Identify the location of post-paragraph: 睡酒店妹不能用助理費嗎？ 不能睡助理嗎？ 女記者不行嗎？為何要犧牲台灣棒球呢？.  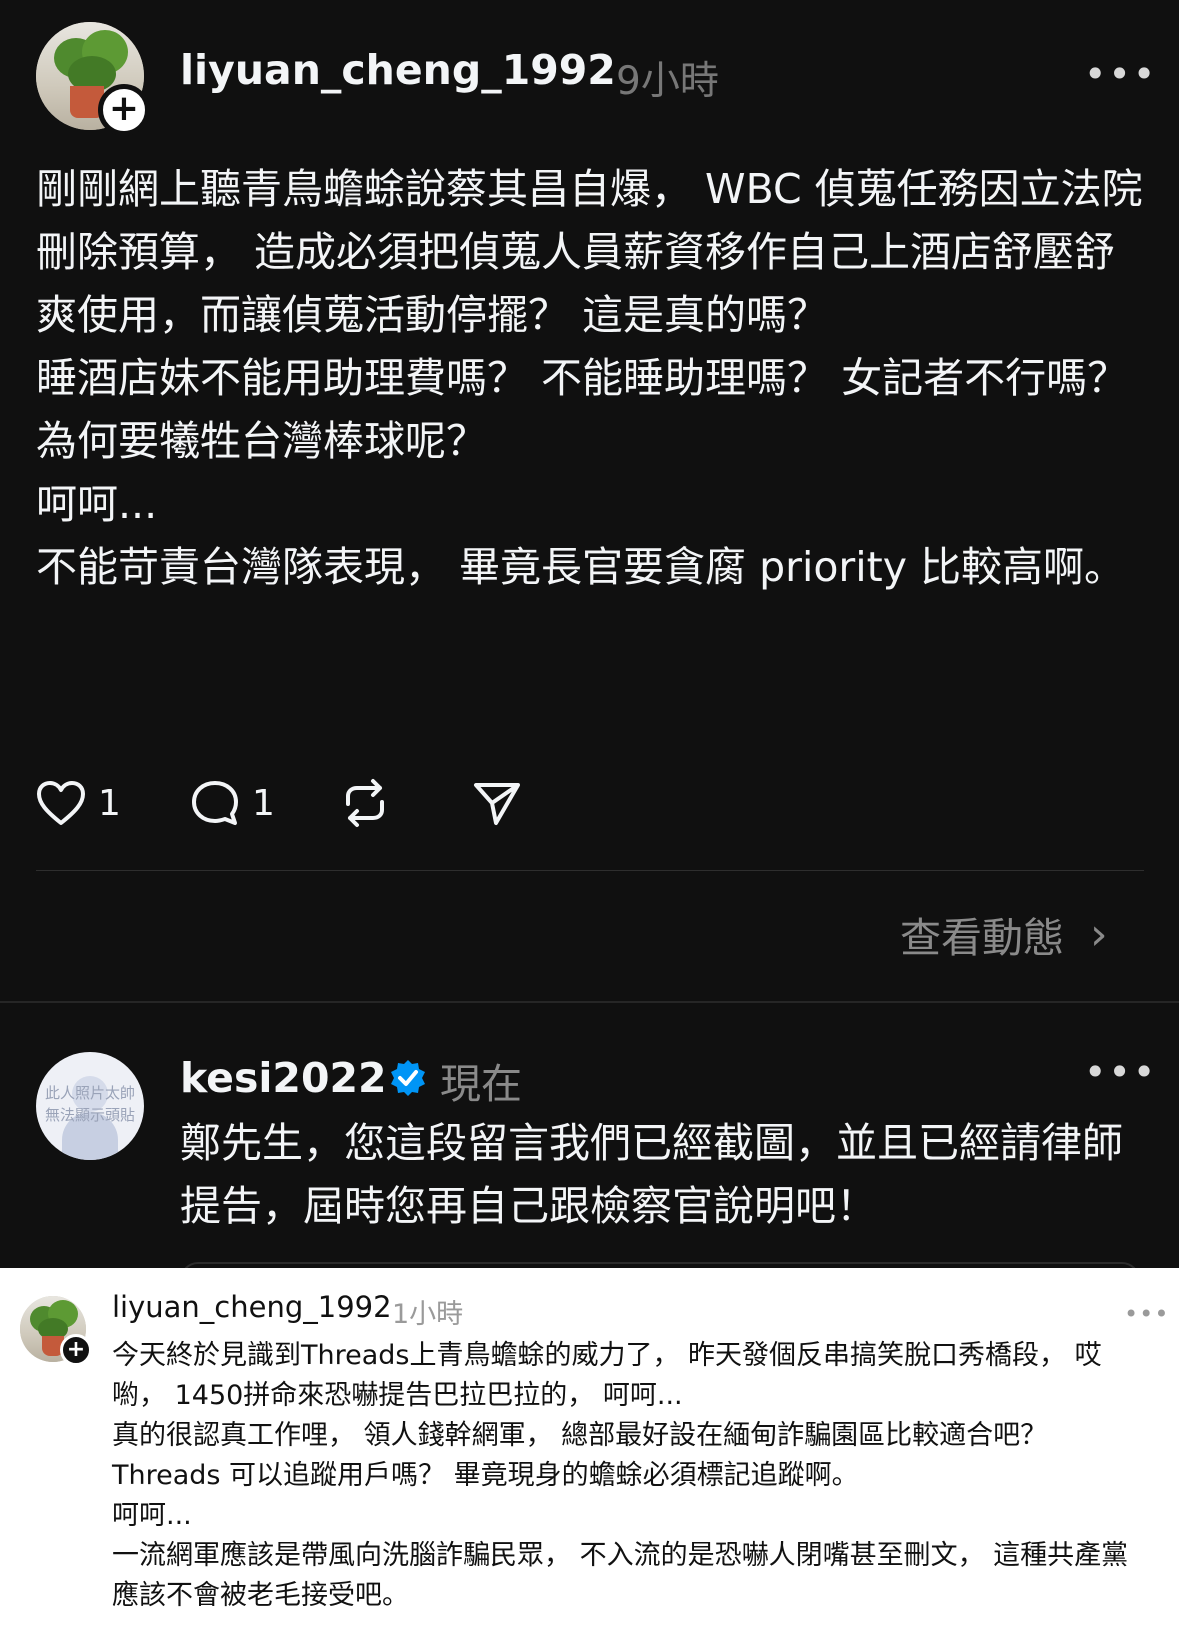
(582, 409).